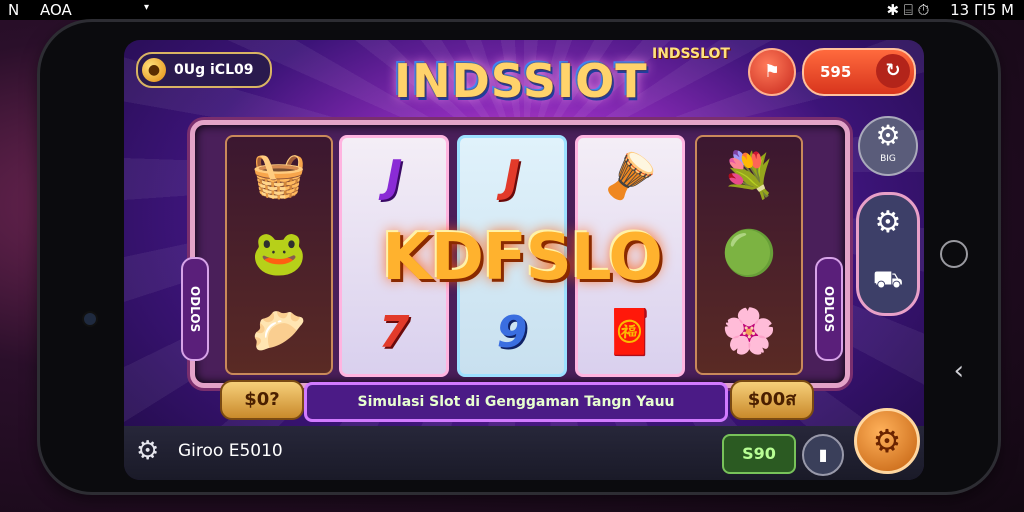  I want to click on gold-ingot-symbol: 🥟, so click(279, 331).